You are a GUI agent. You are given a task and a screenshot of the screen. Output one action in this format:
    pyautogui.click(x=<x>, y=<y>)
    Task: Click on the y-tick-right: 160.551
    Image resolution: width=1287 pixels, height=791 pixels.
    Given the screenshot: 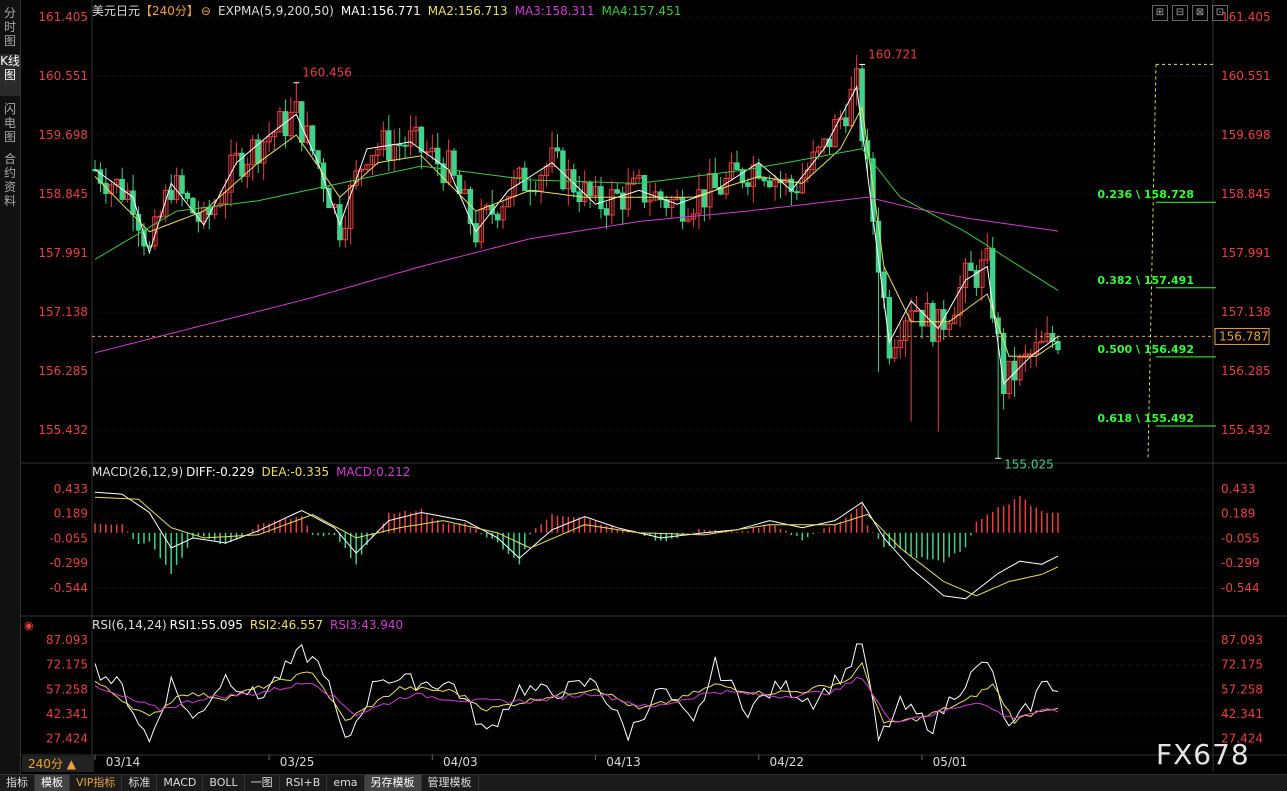 What is the action you would take?
    pyautogui.click(x=1246, y=76)
    